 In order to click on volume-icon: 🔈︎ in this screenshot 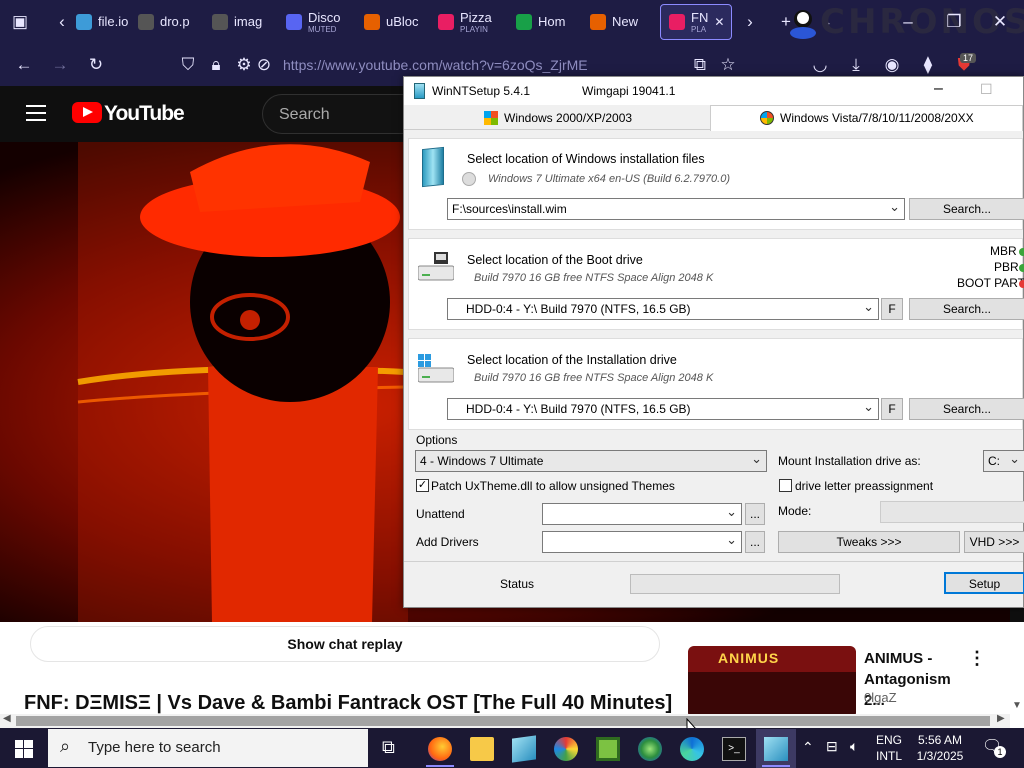, I will do `click(854, 746)`.